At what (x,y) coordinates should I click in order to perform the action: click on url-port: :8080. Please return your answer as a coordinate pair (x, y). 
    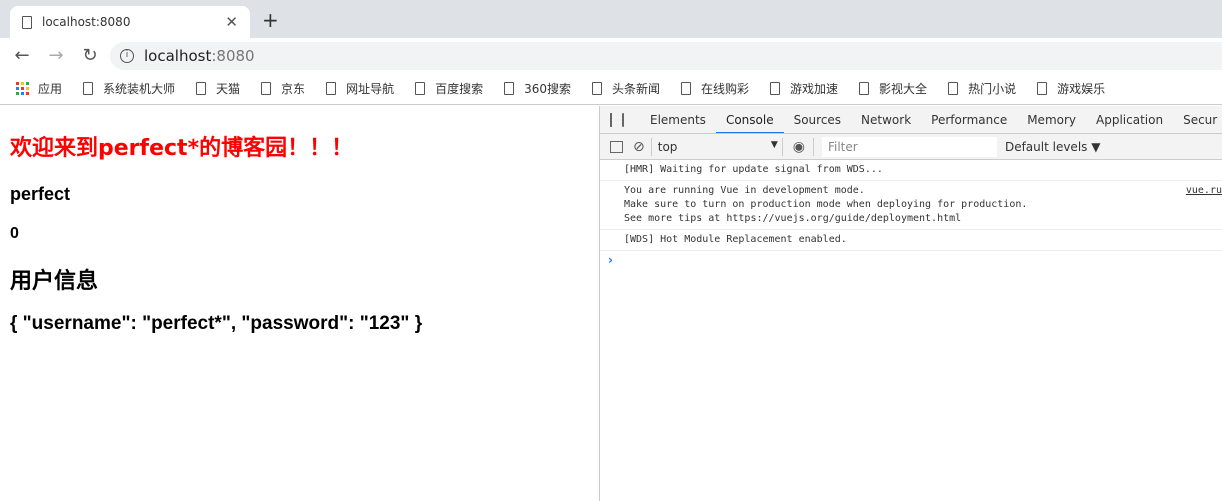
    Looking at the image, I should click on (233, 56).